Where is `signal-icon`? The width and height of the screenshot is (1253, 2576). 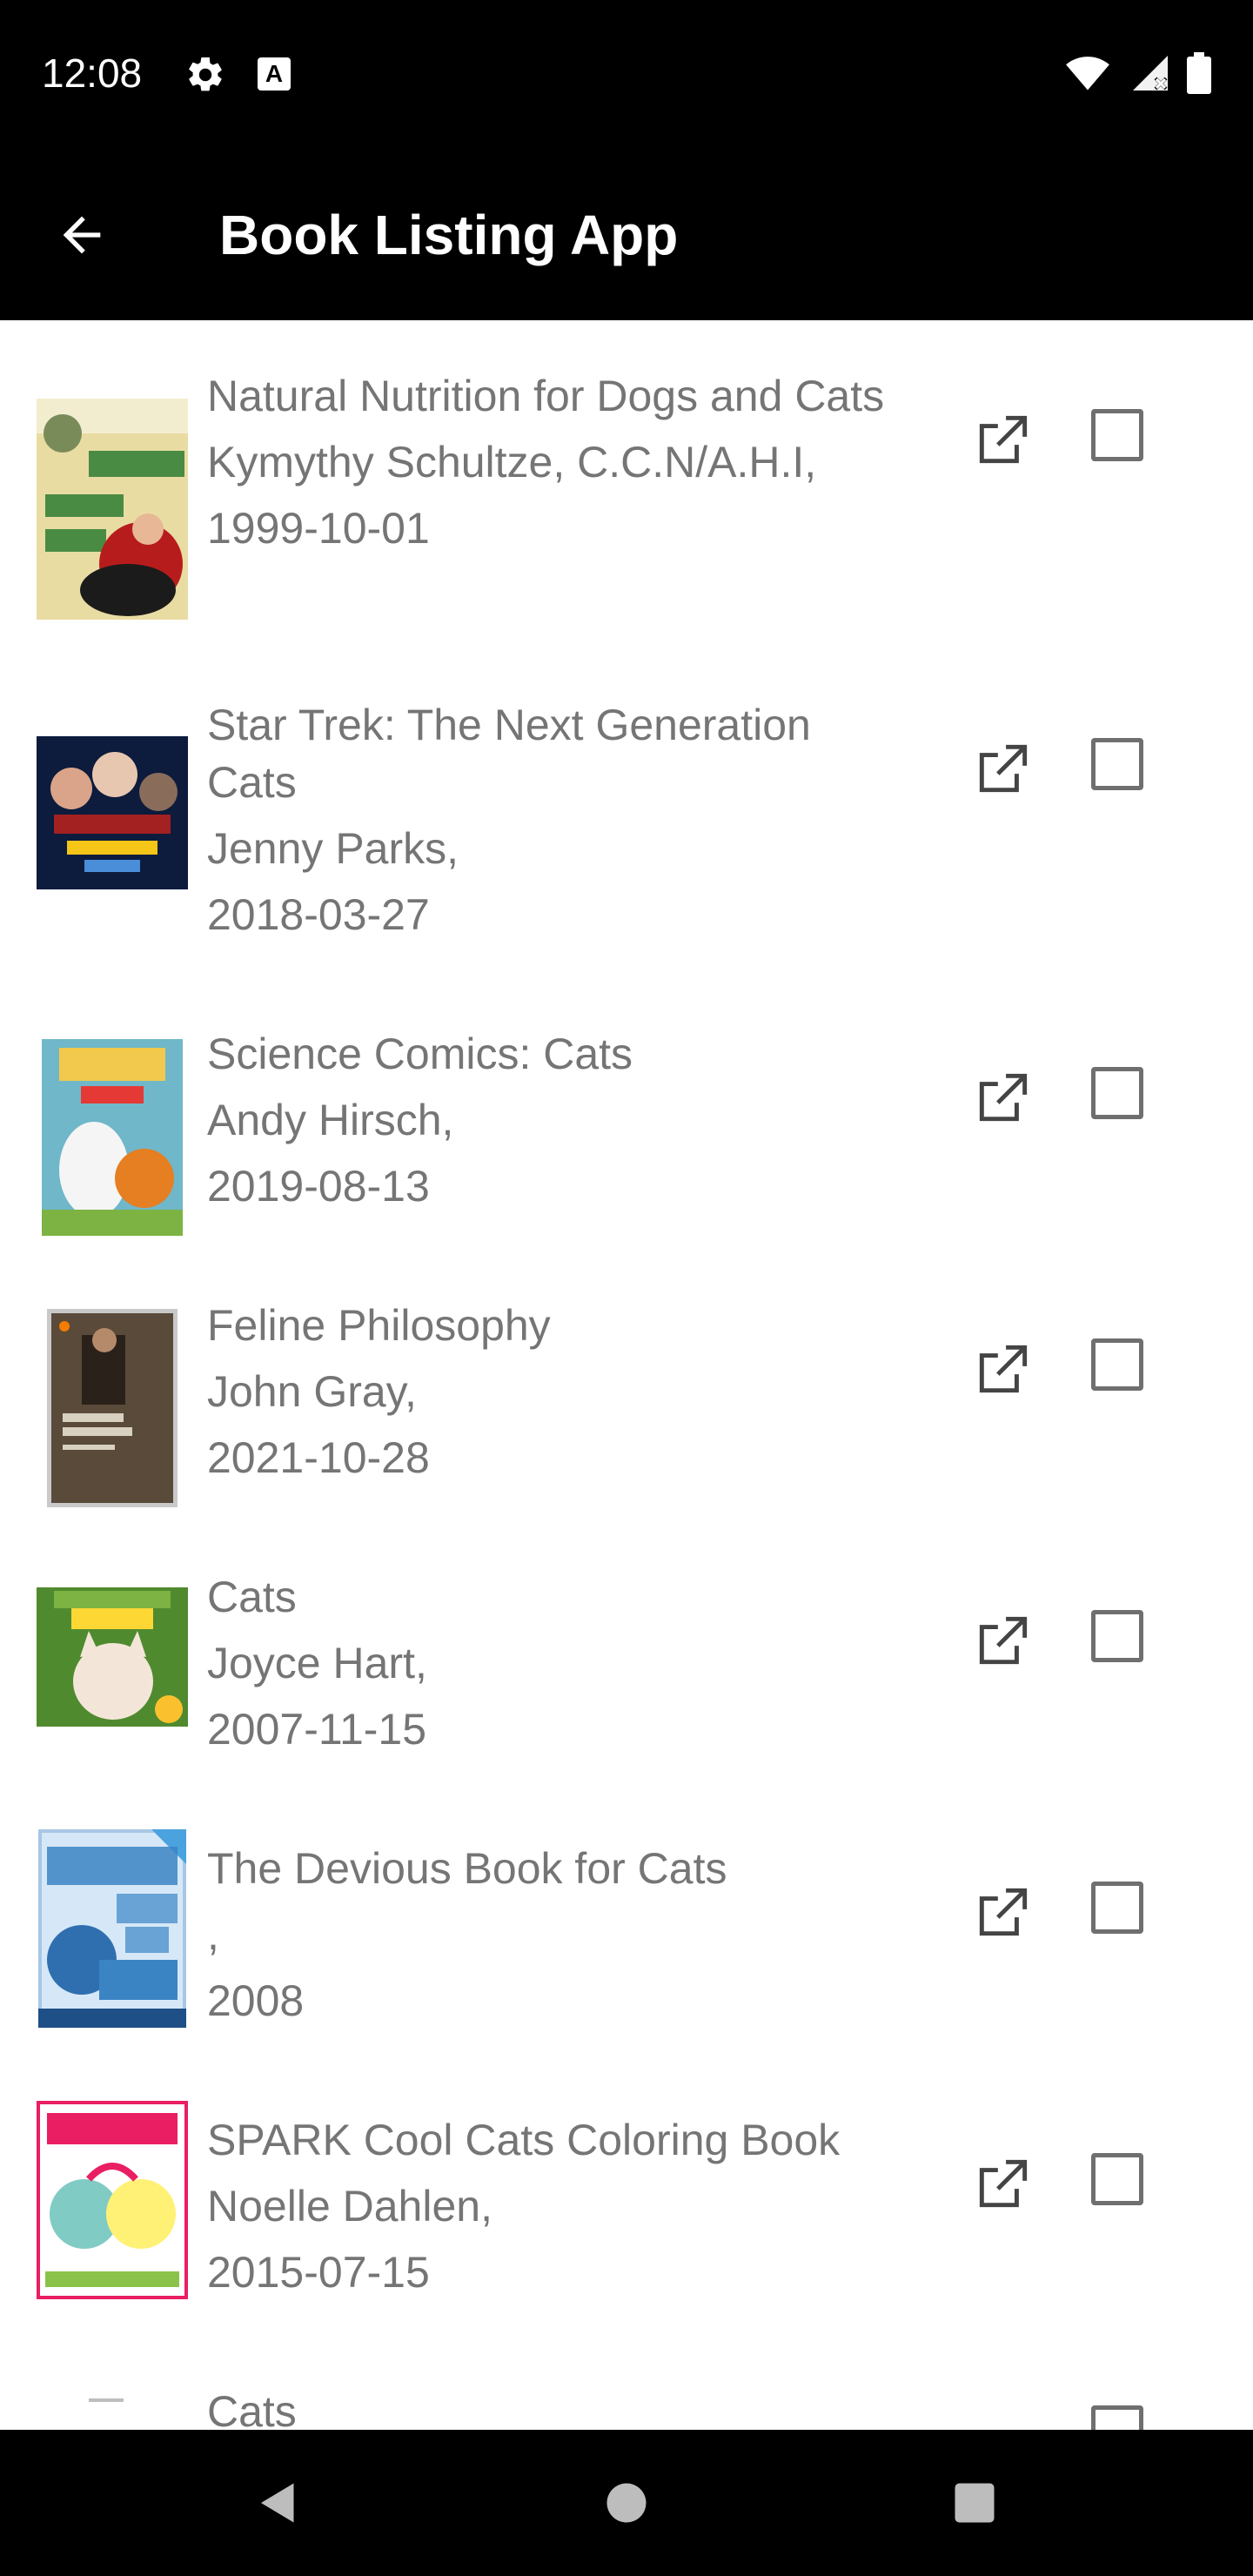 signal-icon is located at coordinates (1150, 75).